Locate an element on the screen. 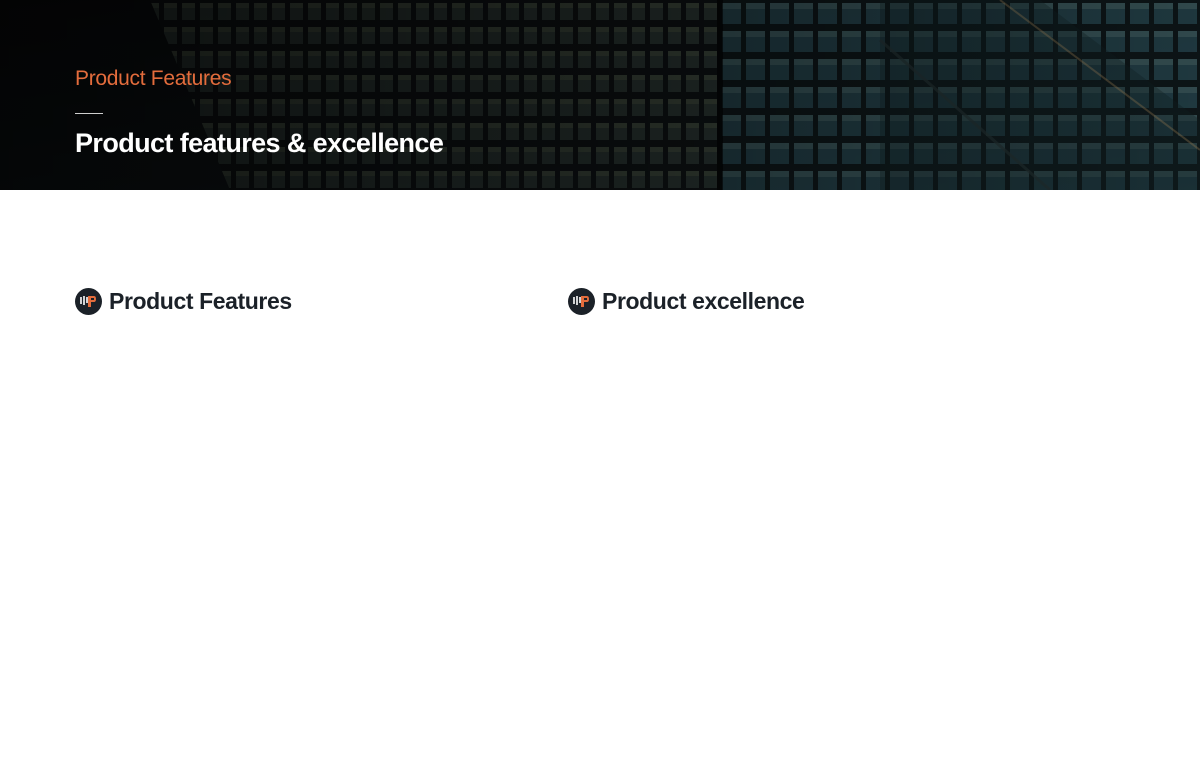 This screenshot has height=780, width=1200. product-excellence-heading-group: Product excellence is located at coordinates (686, 301).